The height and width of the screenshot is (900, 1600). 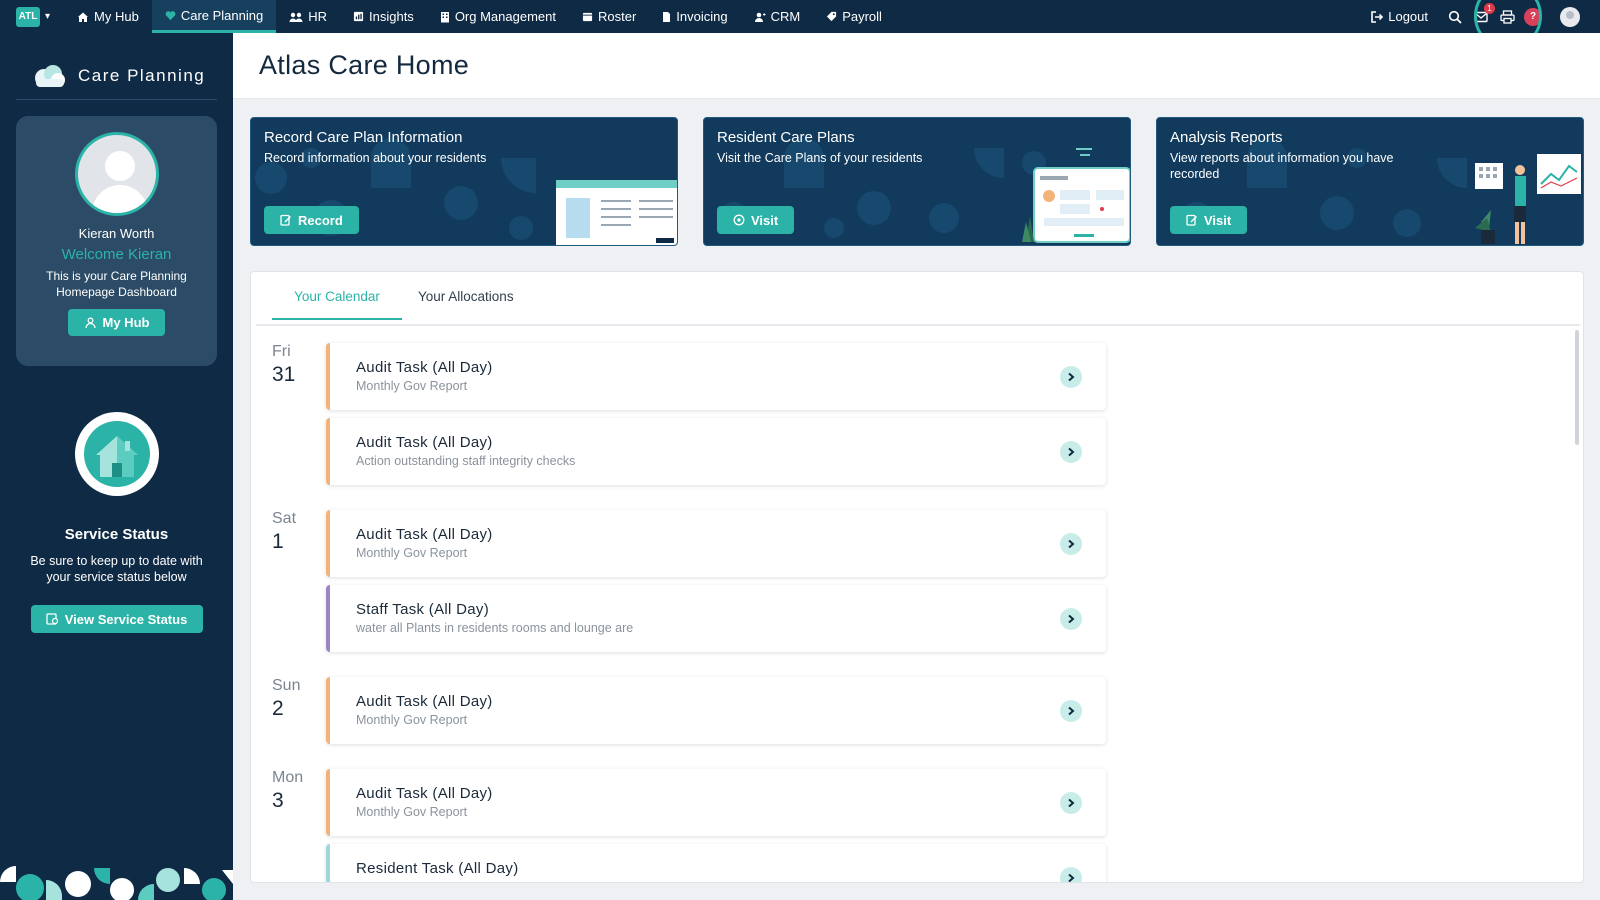 I want to click on day-label: Fri 31, so click(x=283, y=365).